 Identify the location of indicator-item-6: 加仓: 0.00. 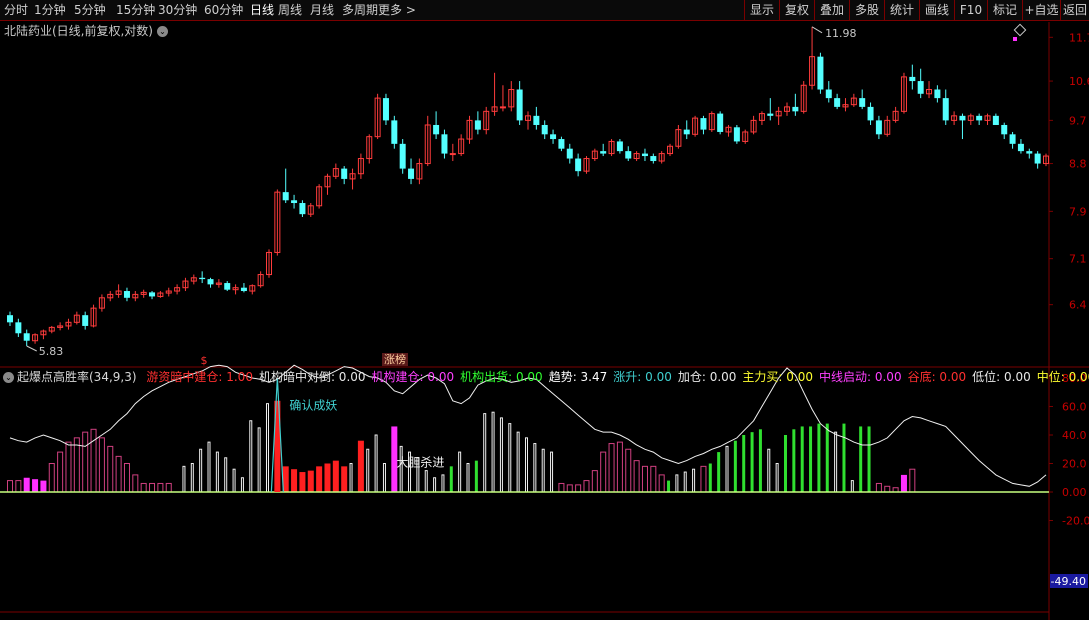
(707, 377).